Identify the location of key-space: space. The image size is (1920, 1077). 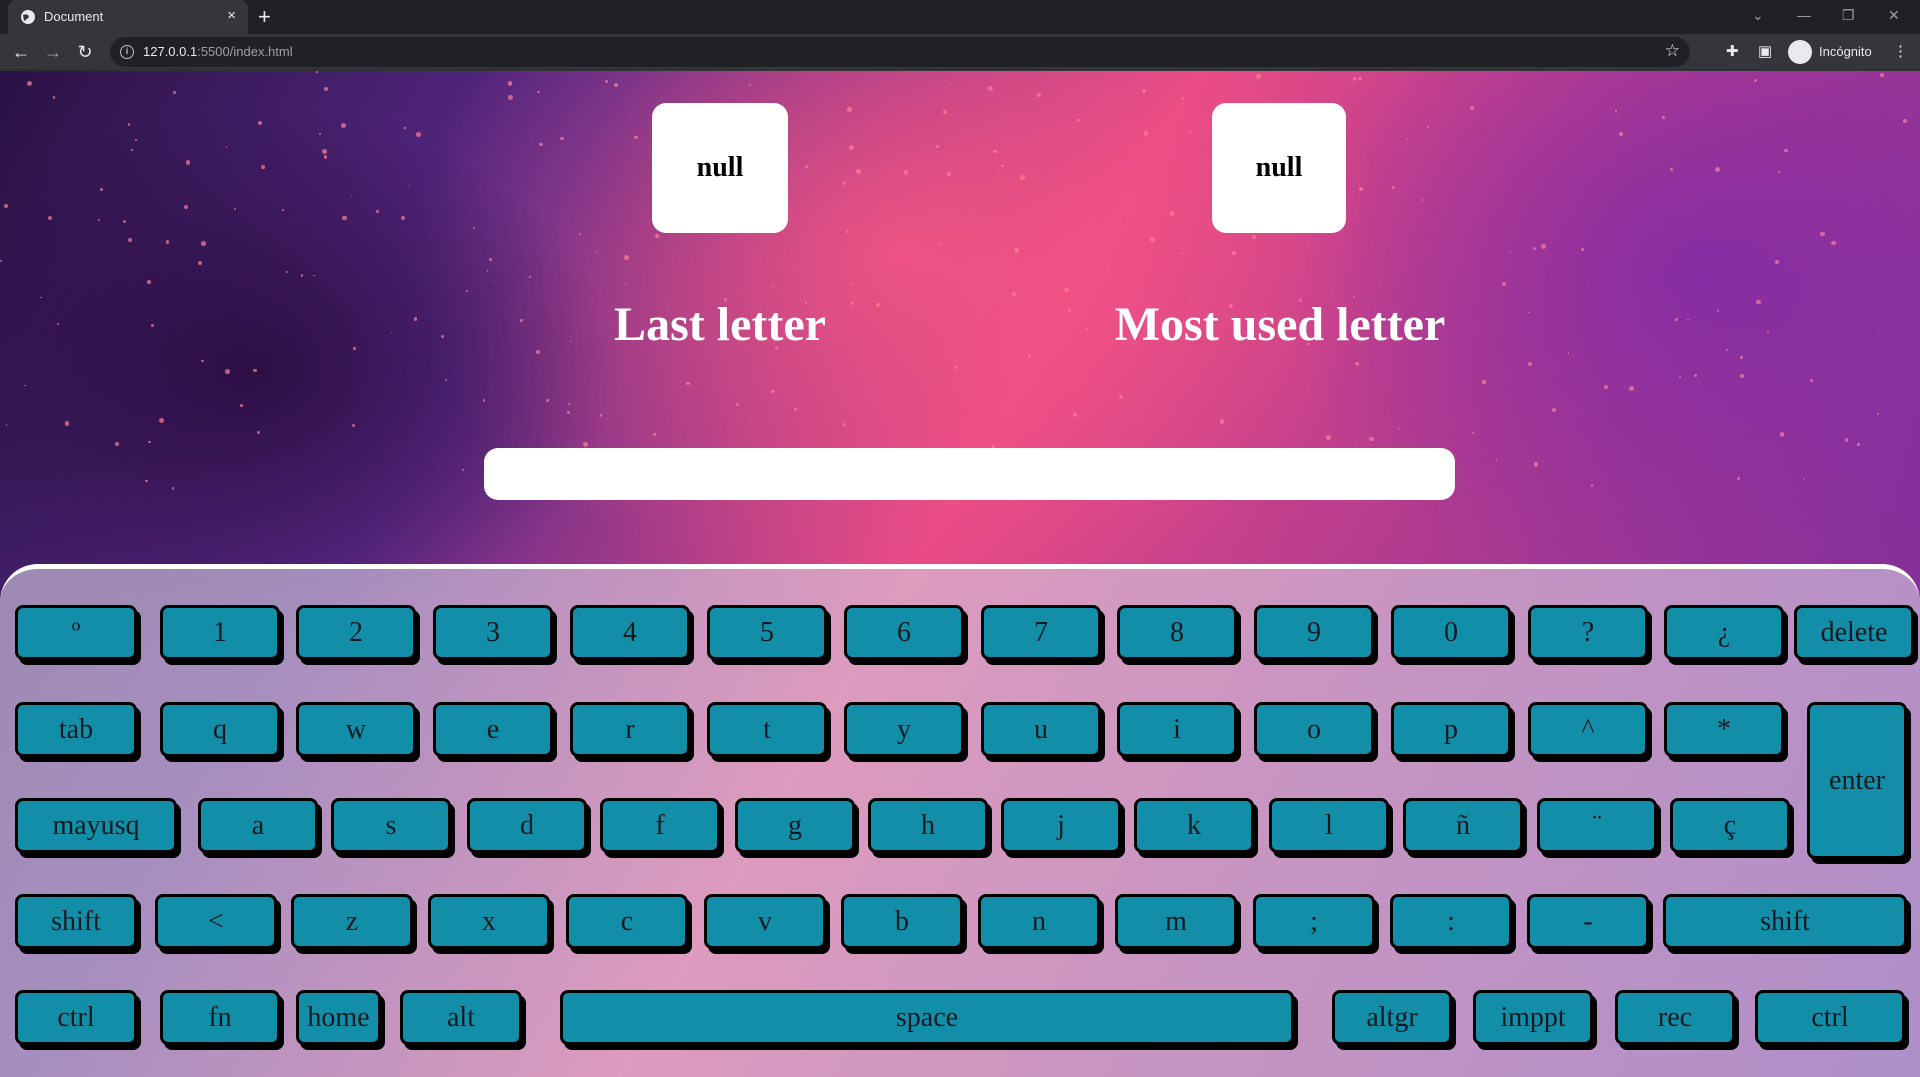
(927, 1017).